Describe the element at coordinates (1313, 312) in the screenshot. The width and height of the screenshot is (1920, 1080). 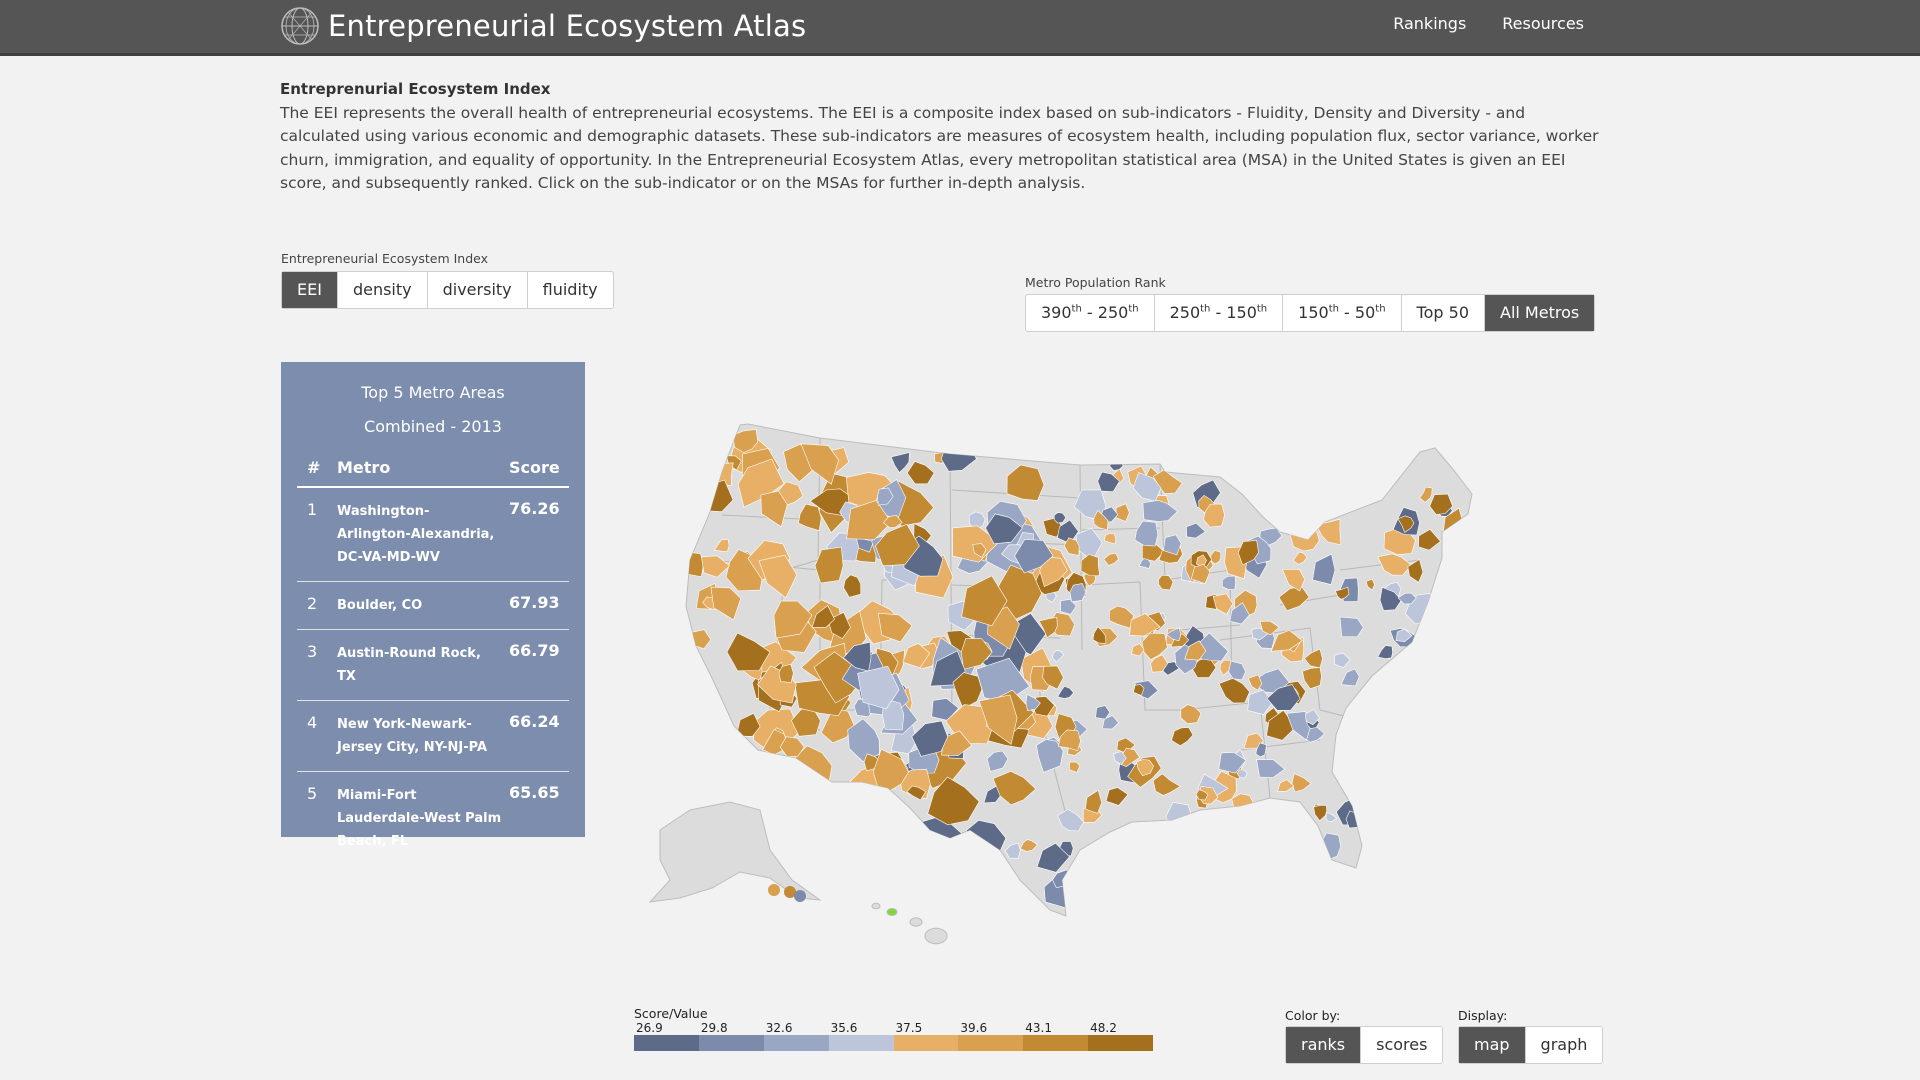
I see `rank-start: 150` at that location.